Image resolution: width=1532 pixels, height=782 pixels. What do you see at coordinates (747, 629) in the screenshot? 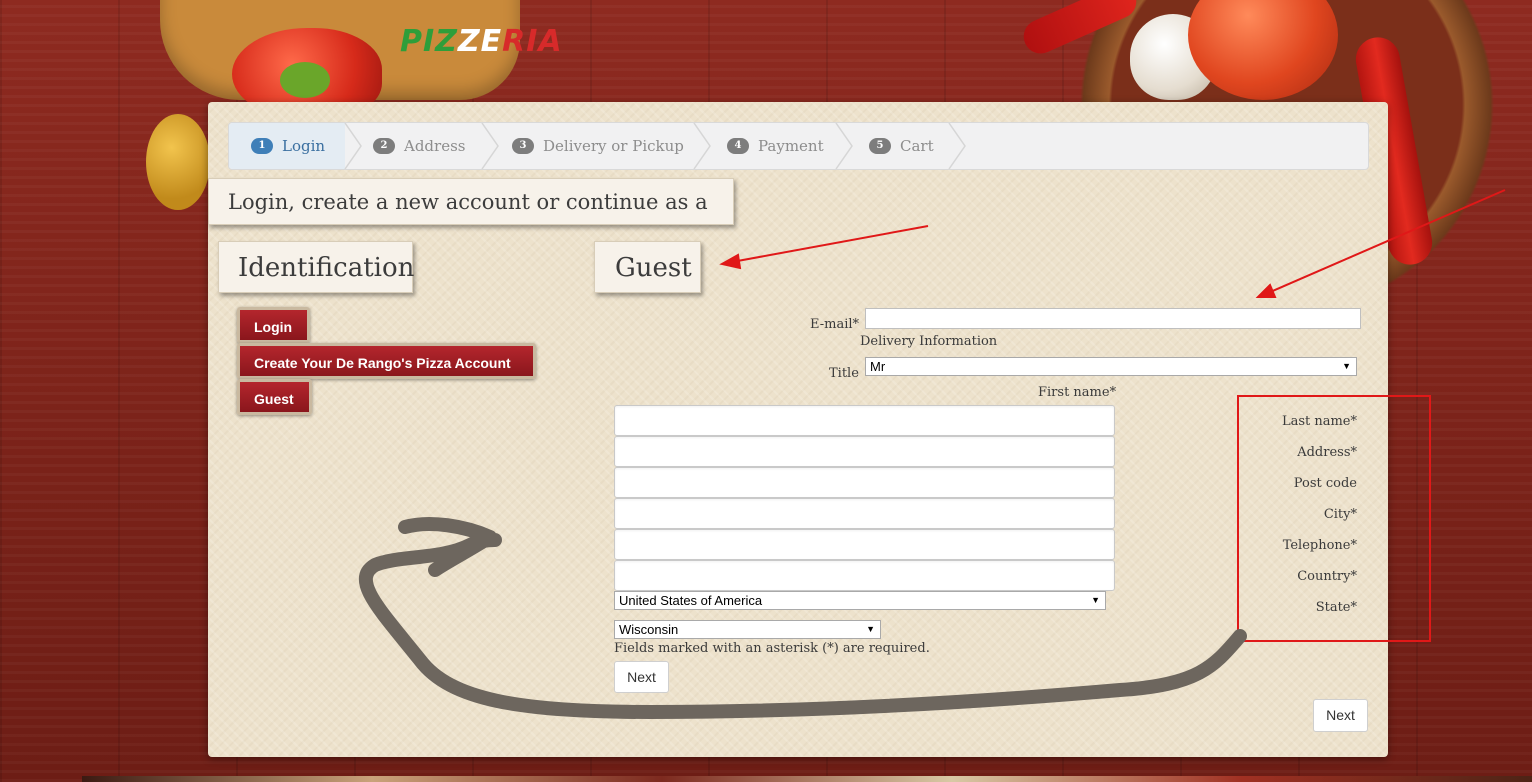
I see `state-select: Wisconsin ▼` at bounding box center [747, 629].